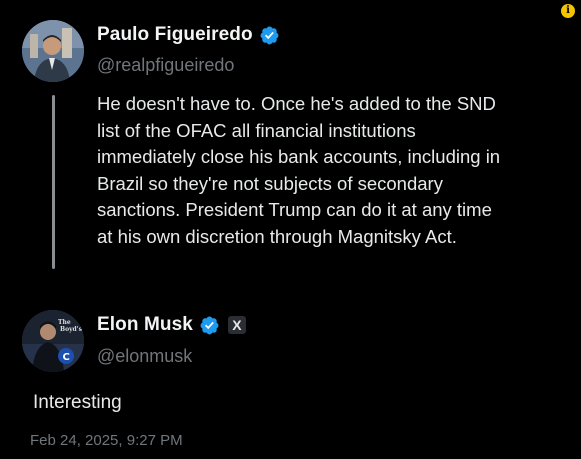  I want to click on avatar-elon-image: The Boyd's C, so click(53, 341).